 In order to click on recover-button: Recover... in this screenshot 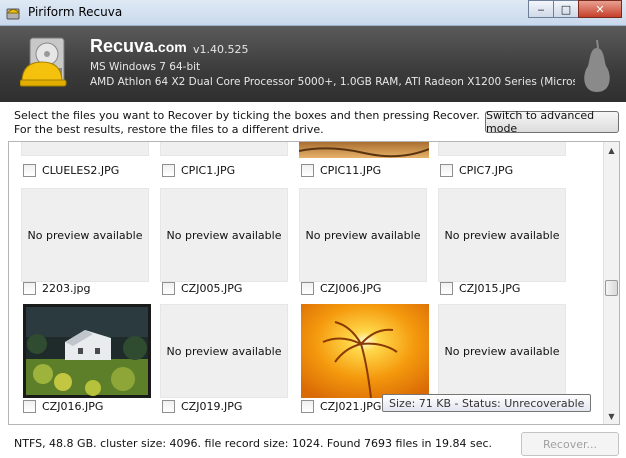, I will do `click(570, 444)`.